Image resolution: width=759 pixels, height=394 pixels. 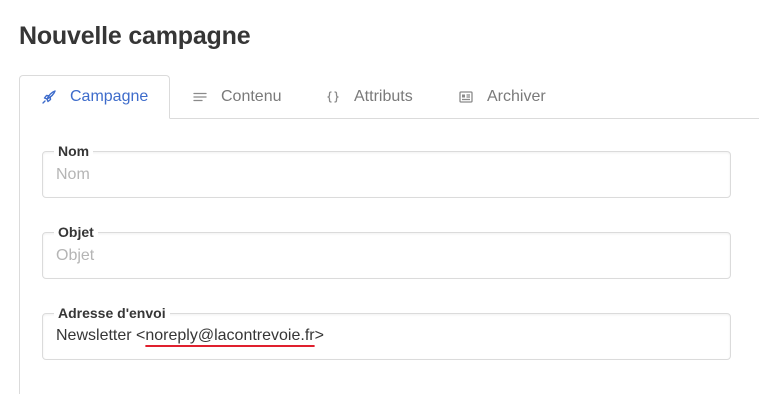 I want to click on lines-icon, so click(x=200, y=97).